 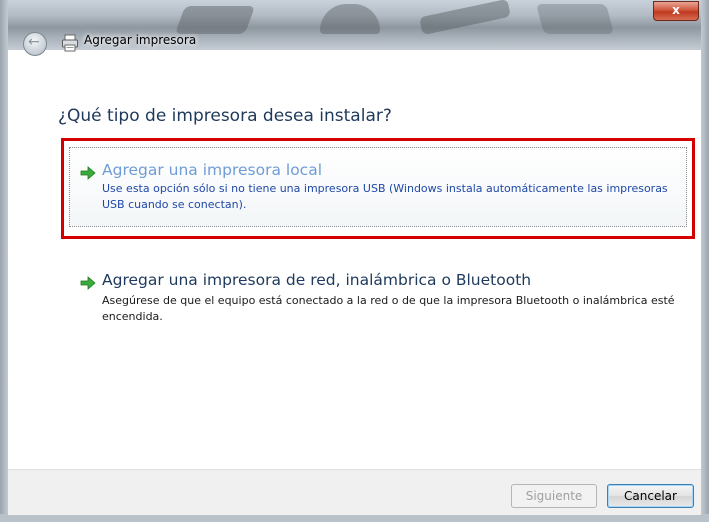 What do you see at coordinates (35, 44) in the screenshot?
I see `back-button` at bounding box center [35, 44].